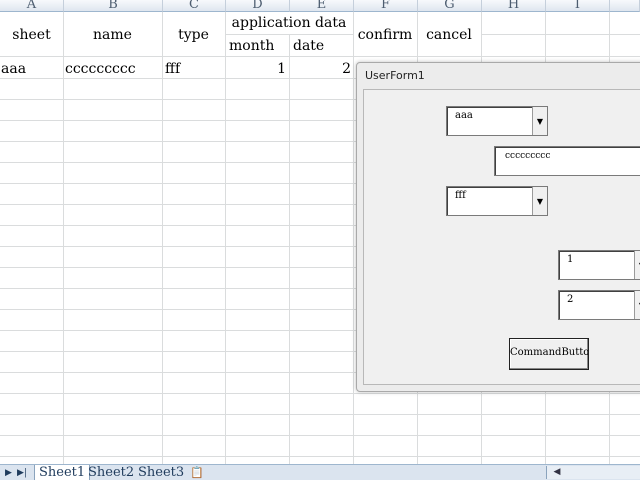 The width and height of the screenshot is (640, 480). Describe the element at coordinates (599, 305) in the screenshot. I see `date-combobox: 2 ▼` at that location.